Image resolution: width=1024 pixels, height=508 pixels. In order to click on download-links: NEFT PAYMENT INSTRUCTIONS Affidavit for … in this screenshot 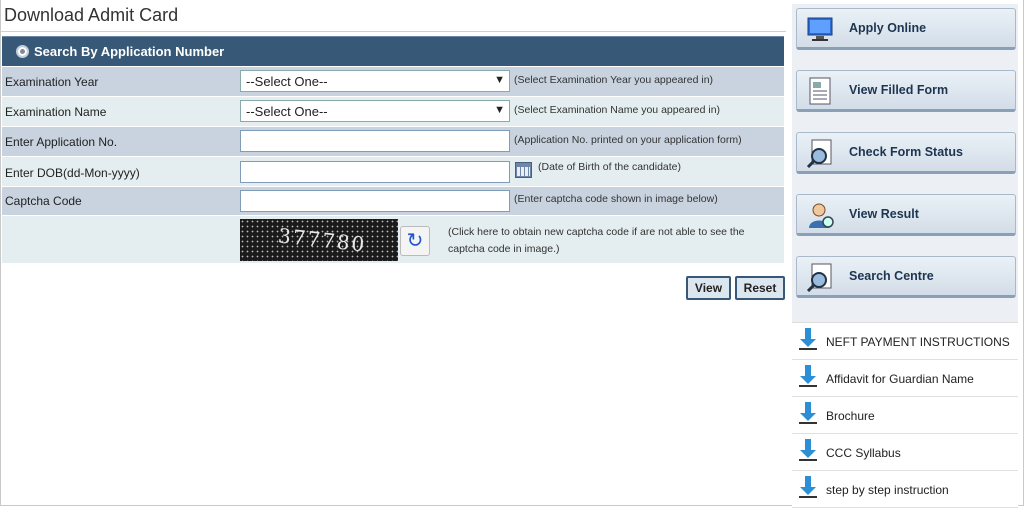, I will do `click(905, 415)`.